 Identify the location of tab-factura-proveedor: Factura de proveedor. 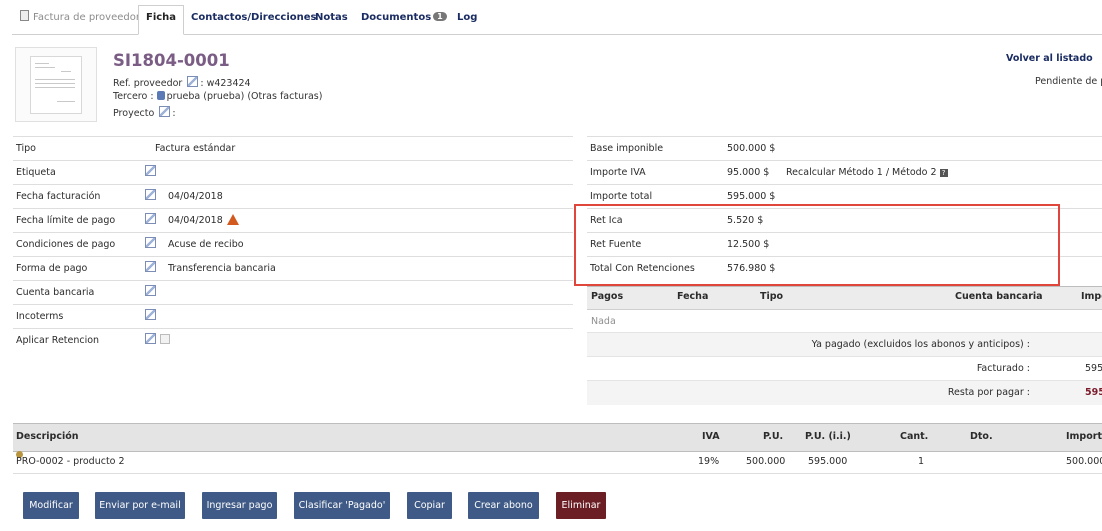
(80, 19).